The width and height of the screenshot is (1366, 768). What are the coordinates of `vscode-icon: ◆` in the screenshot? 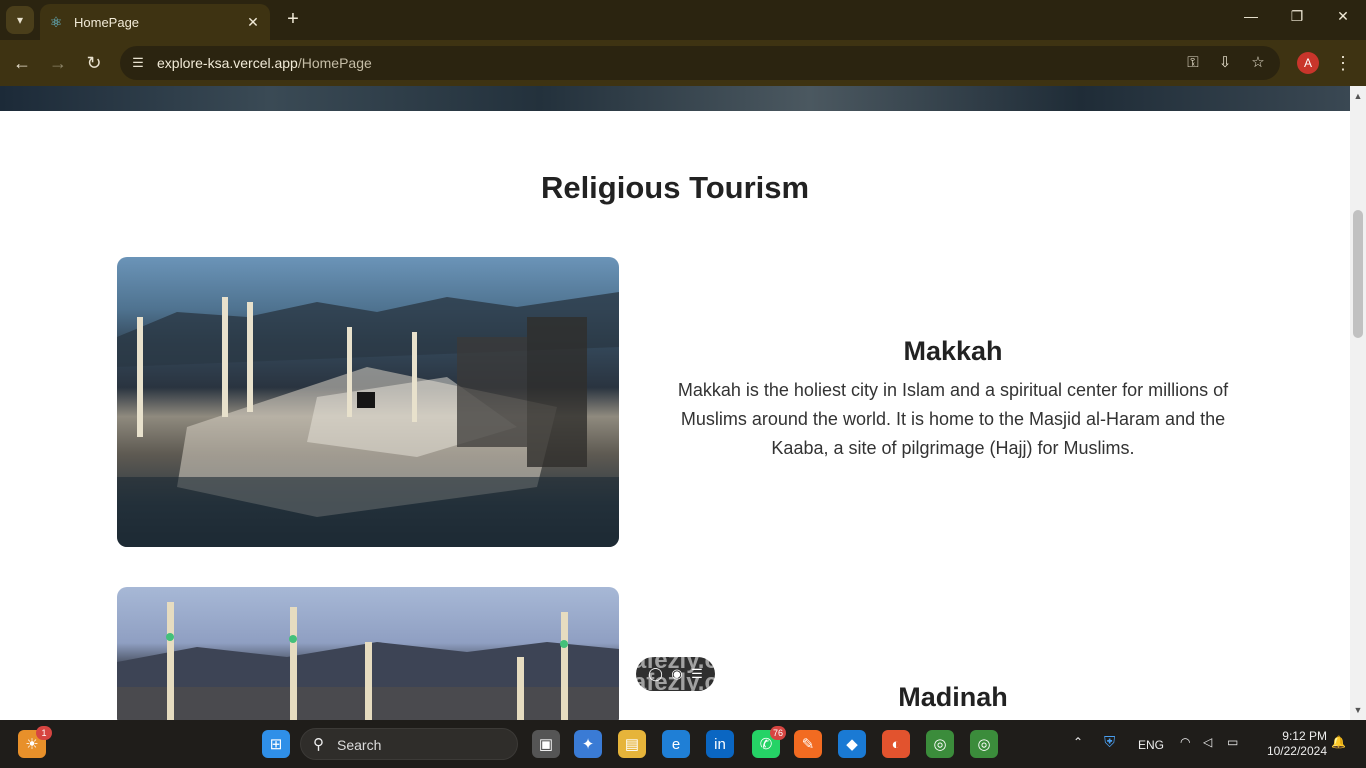 It's located at (852, 744).